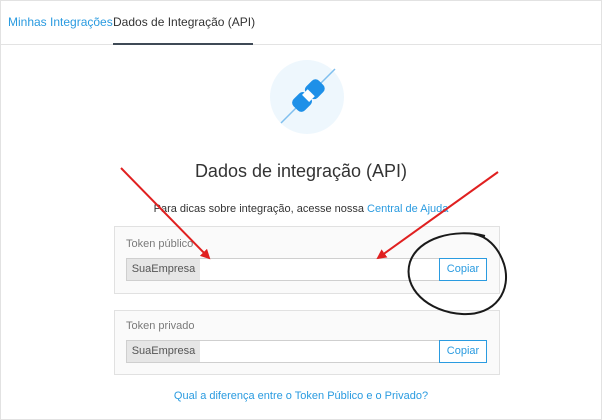 The width and height of the screenshot is (602, 420). What do you see at coordinates (307, 97) in the screenshot?
I see `integration-link-icon` at bounding box center [307, 97].